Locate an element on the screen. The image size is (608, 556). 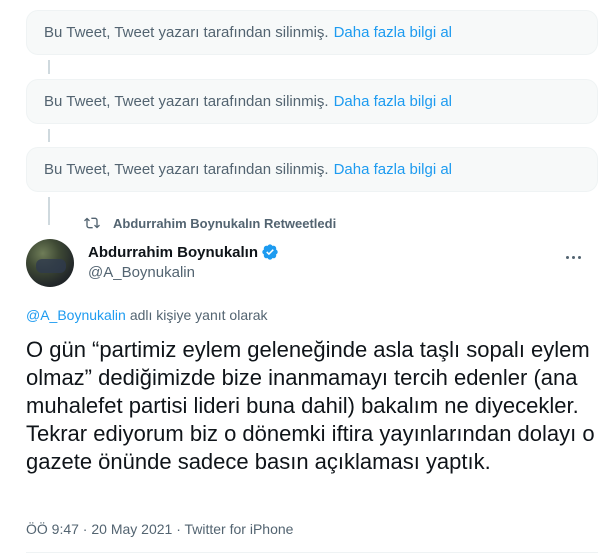
reply-context-text: adlı kişiye yanıt olarak is located at coordinates (198, 315).